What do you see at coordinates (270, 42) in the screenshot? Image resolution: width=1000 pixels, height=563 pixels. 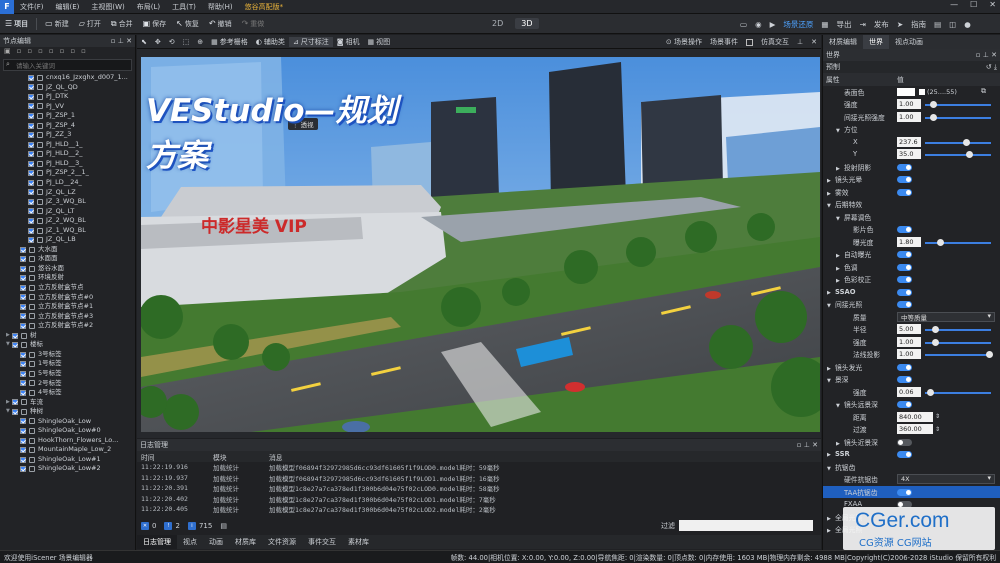 I see `helpers-button: ◐ 辅助类` at bounding box center [270, 42].